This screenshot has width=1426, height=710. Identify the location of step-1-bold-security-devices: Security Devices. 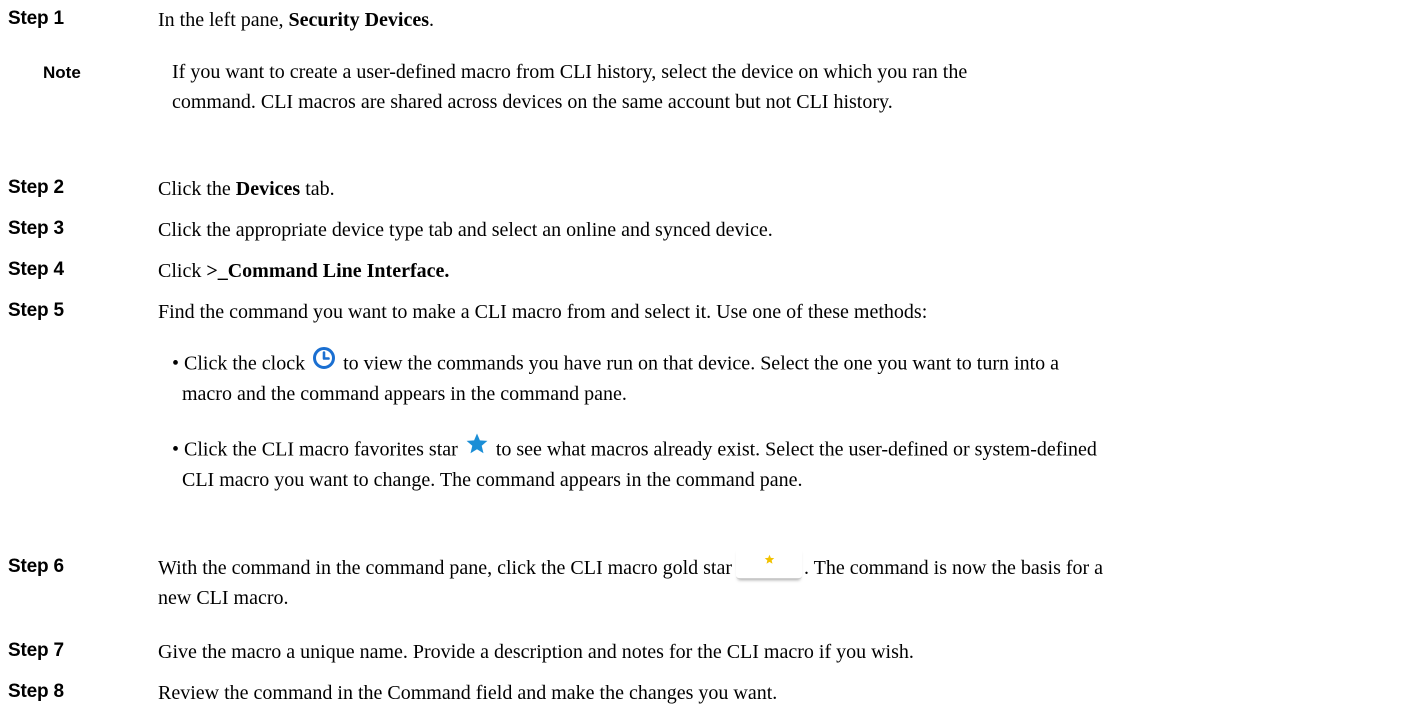
(359, 20).